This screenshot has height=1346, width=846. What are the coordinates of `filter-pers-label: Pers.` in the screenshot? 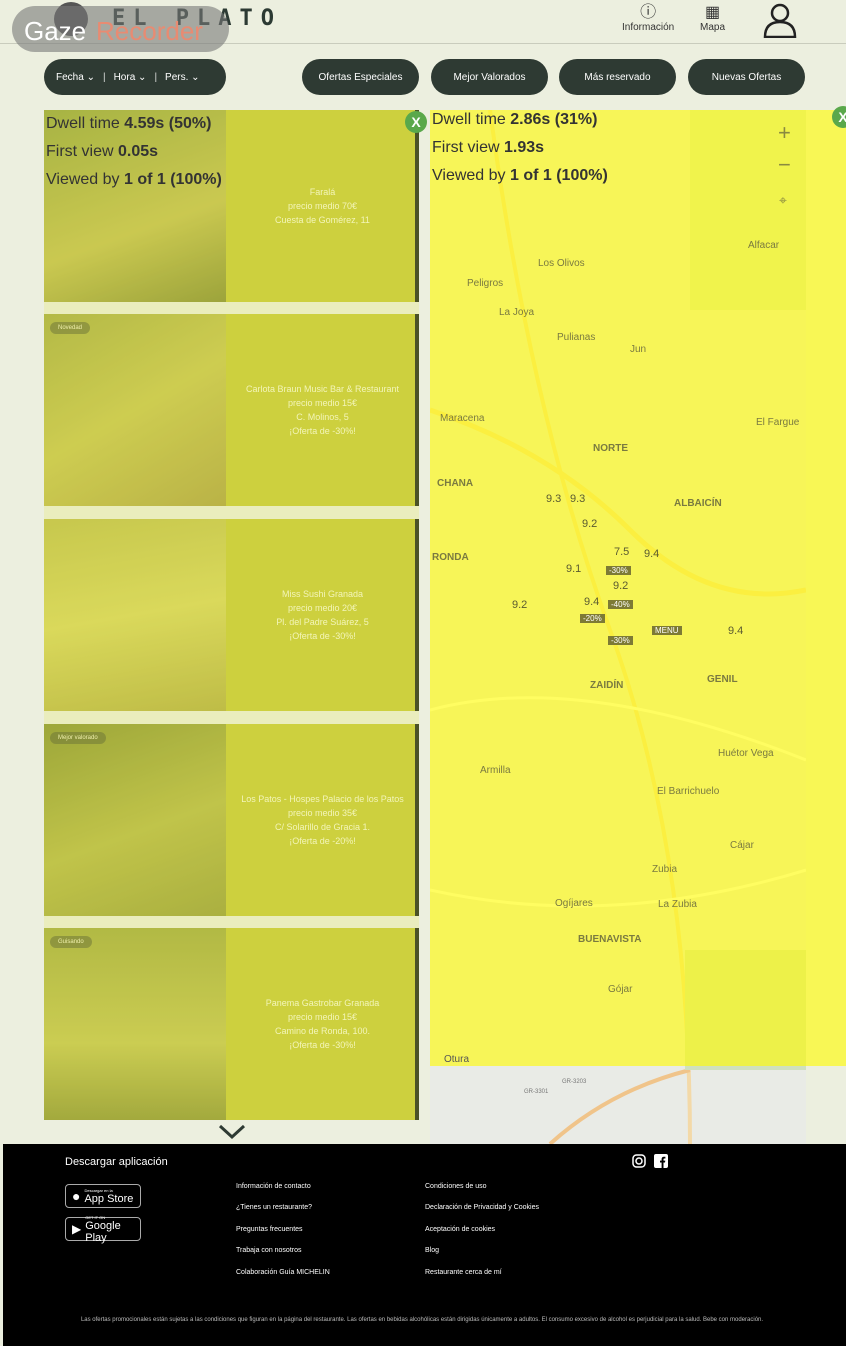 It's located at (177, 77).